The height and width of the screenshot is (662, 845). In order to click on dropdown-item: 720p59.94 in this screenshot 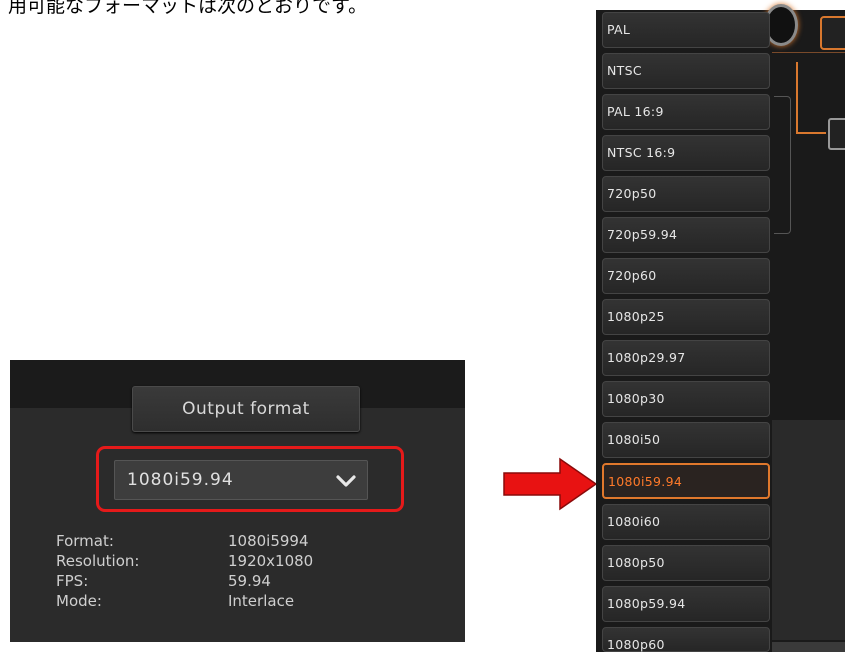, I will do `click(686, 235)`.